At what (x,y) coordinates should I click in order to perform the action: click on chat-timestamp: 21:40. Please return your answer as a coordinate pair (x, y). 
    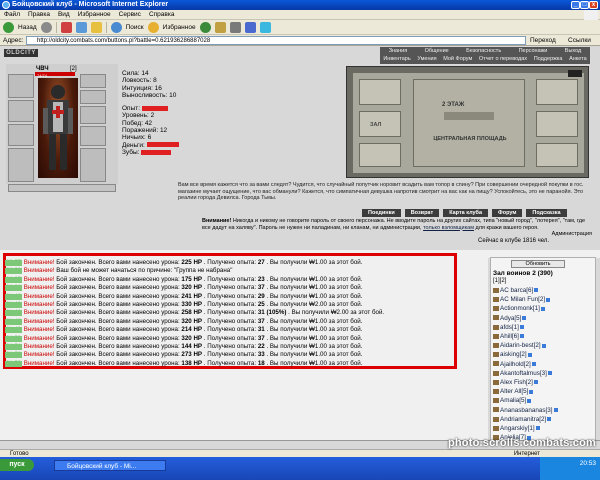
    Looking at the image, I should click on (14, 296).